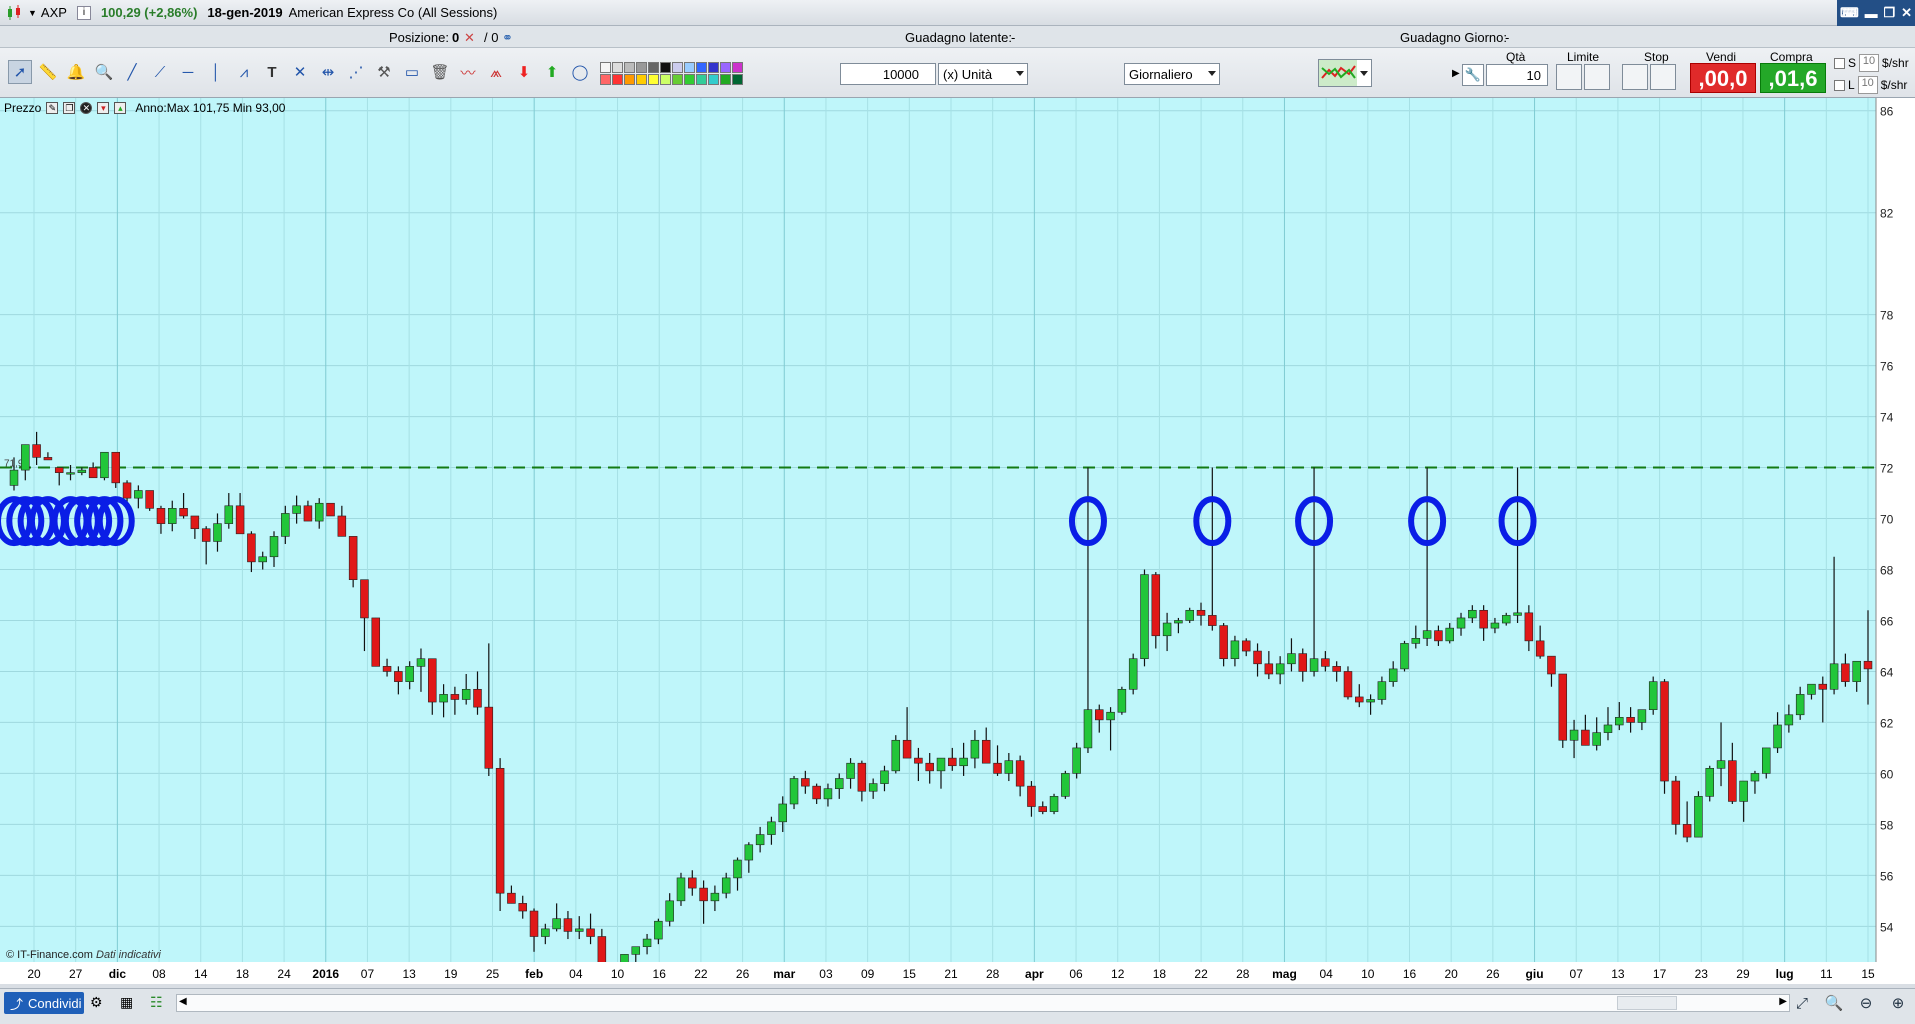 The image size is (1915, 1024). What do you see at coordinates (188, 72) in the screenshot?
I see `horizontal-line-icon: ─` at bounding box center [188, 72].